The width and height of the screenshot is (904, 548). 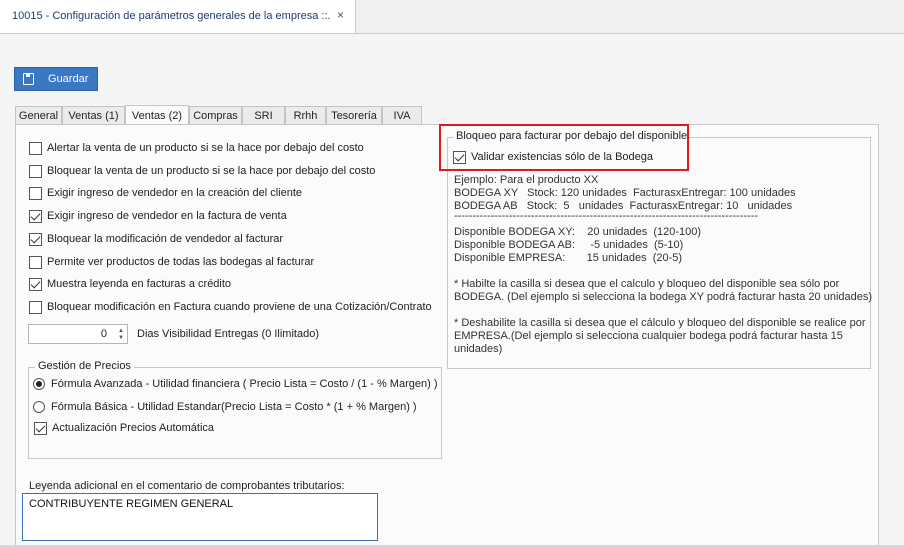 I want to click on stepper-value: 0, so click(x=103, y=334).